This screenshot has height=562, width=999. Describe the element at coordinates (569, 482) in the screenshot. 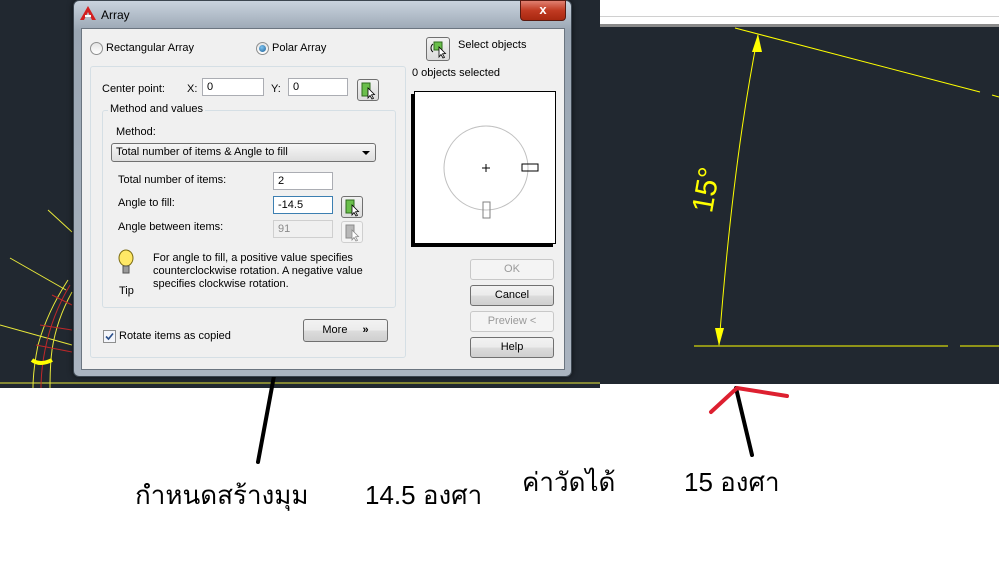

I see `annotation-measured-label: ค่าวัดได้` at that location.